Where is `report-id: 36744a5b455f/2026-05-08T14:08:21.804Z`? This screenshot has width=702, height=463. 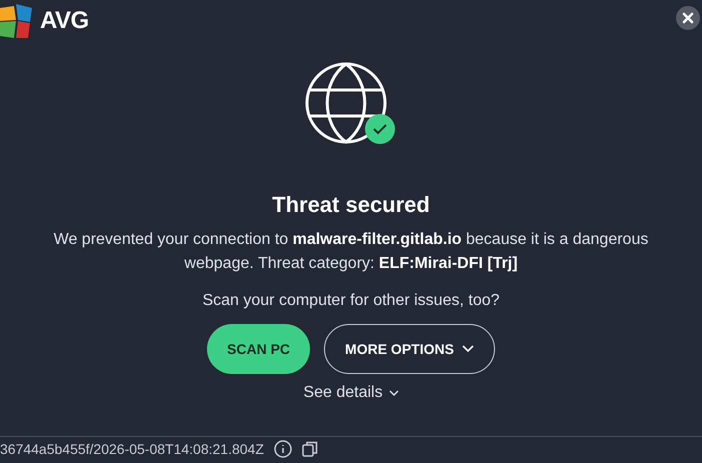 report-id: 36744a5b455f/2026-05-08T14:08:21.804Z is located at coordinates (132, 449).